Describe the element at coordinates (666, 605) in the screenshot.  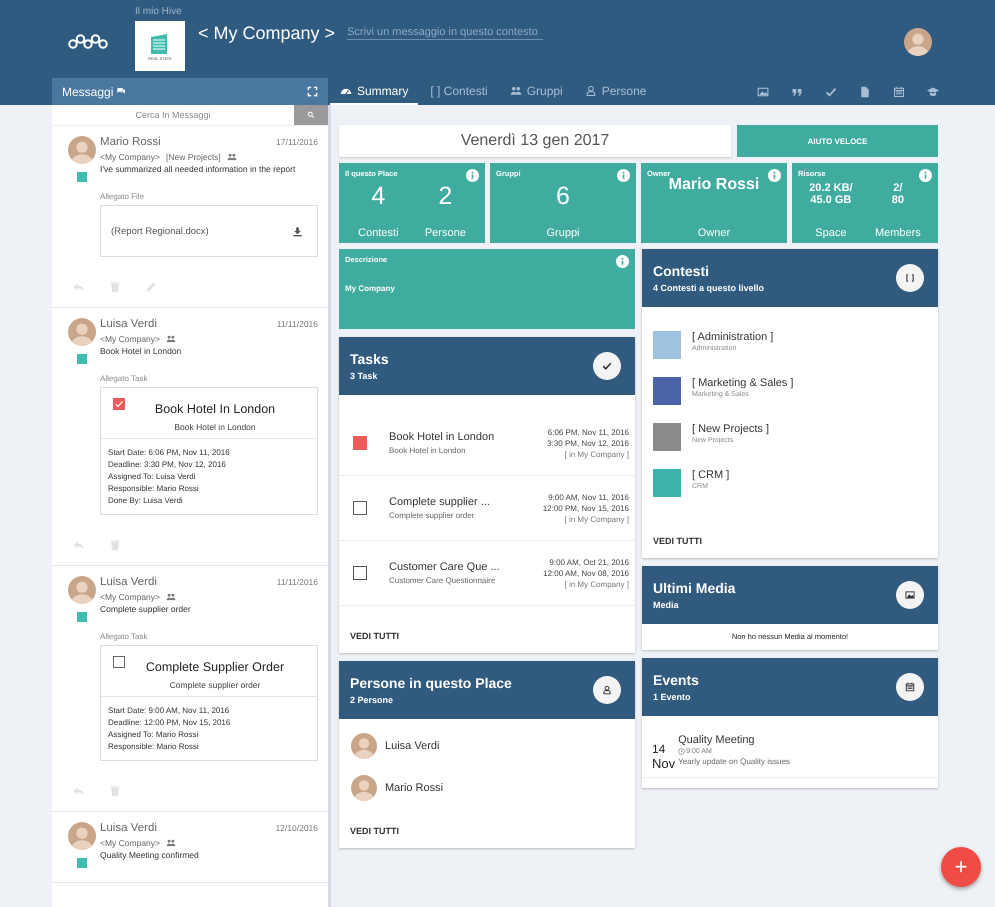
I see `card-subtitle: Media` at that location.